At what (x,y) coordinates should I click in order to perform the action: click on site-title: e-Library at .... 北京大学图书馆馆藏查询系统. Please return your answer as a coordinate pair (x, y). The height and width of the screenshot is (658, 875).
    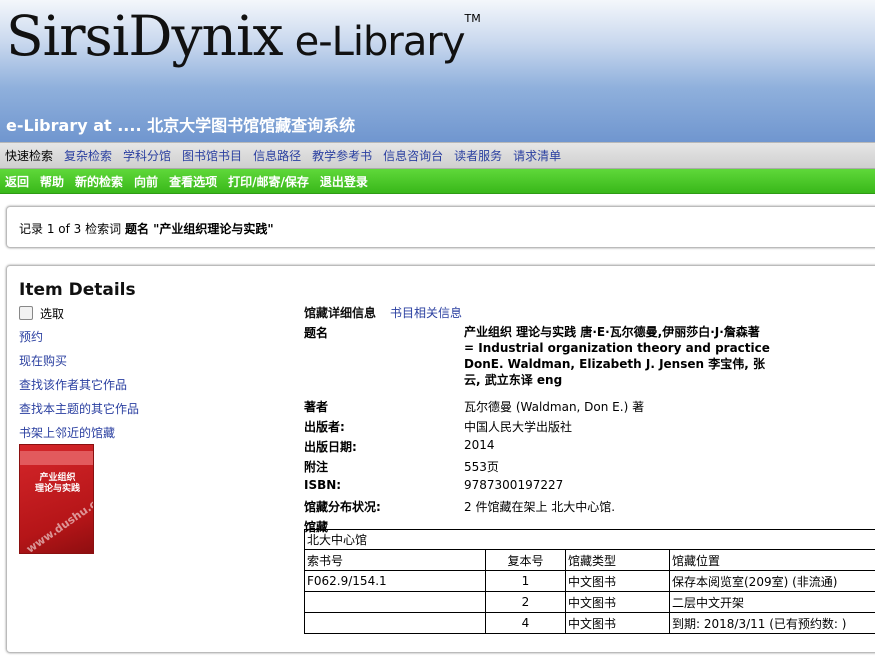
    Looking at the image, I should click on (181, 125).